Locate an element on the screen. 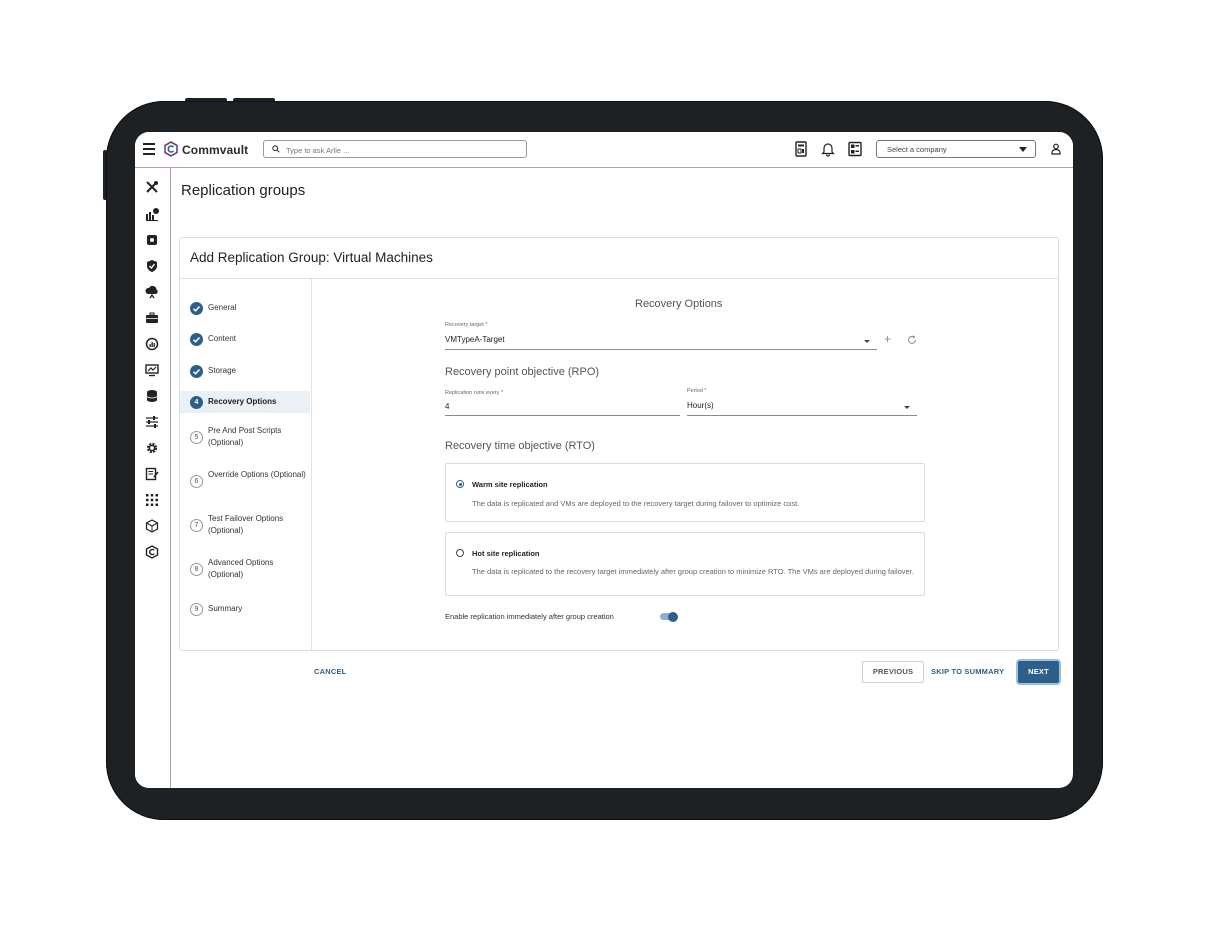 This screenshot has height=929, width=1208. period-select: Hour(s) is located at coordinates (700, 405).